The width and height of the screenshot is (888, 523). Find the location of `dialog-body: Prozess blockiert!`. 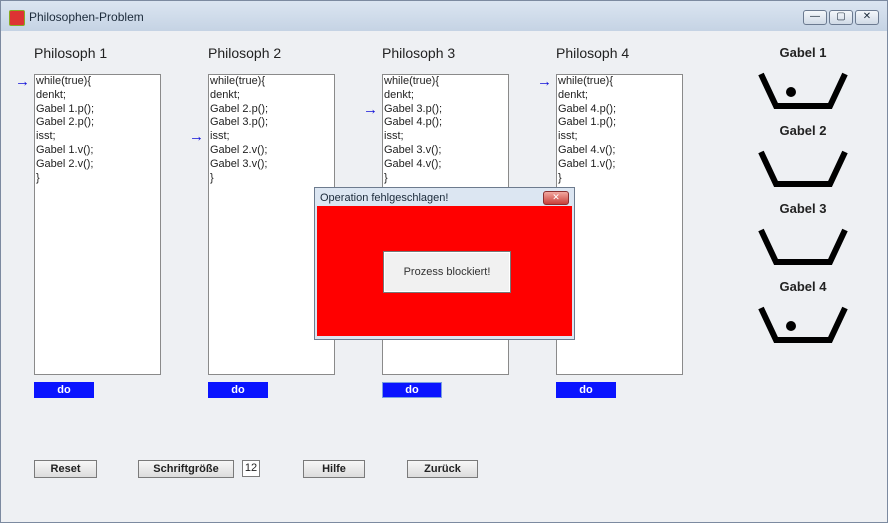

dialog-body: Prozess blockiert! is located at coordinates (444, 271).